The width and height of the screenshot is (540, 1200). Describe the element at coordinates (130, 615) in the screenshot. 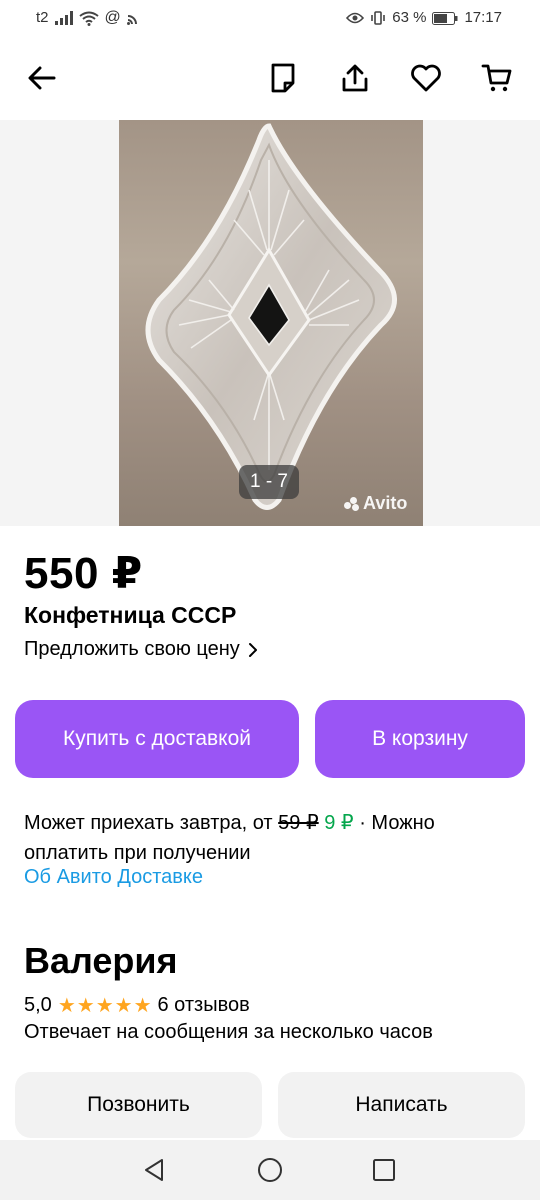

I see `listing-title: Конфетница СССР` at that location.